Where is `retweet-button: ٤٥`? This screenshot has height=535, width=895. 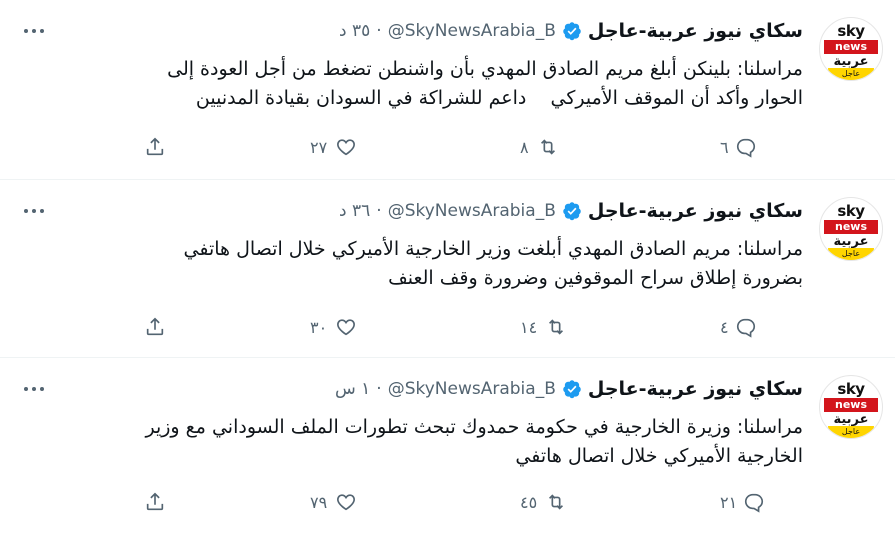 retweet-button: ٤٥ is located at coordinates (543, 502).